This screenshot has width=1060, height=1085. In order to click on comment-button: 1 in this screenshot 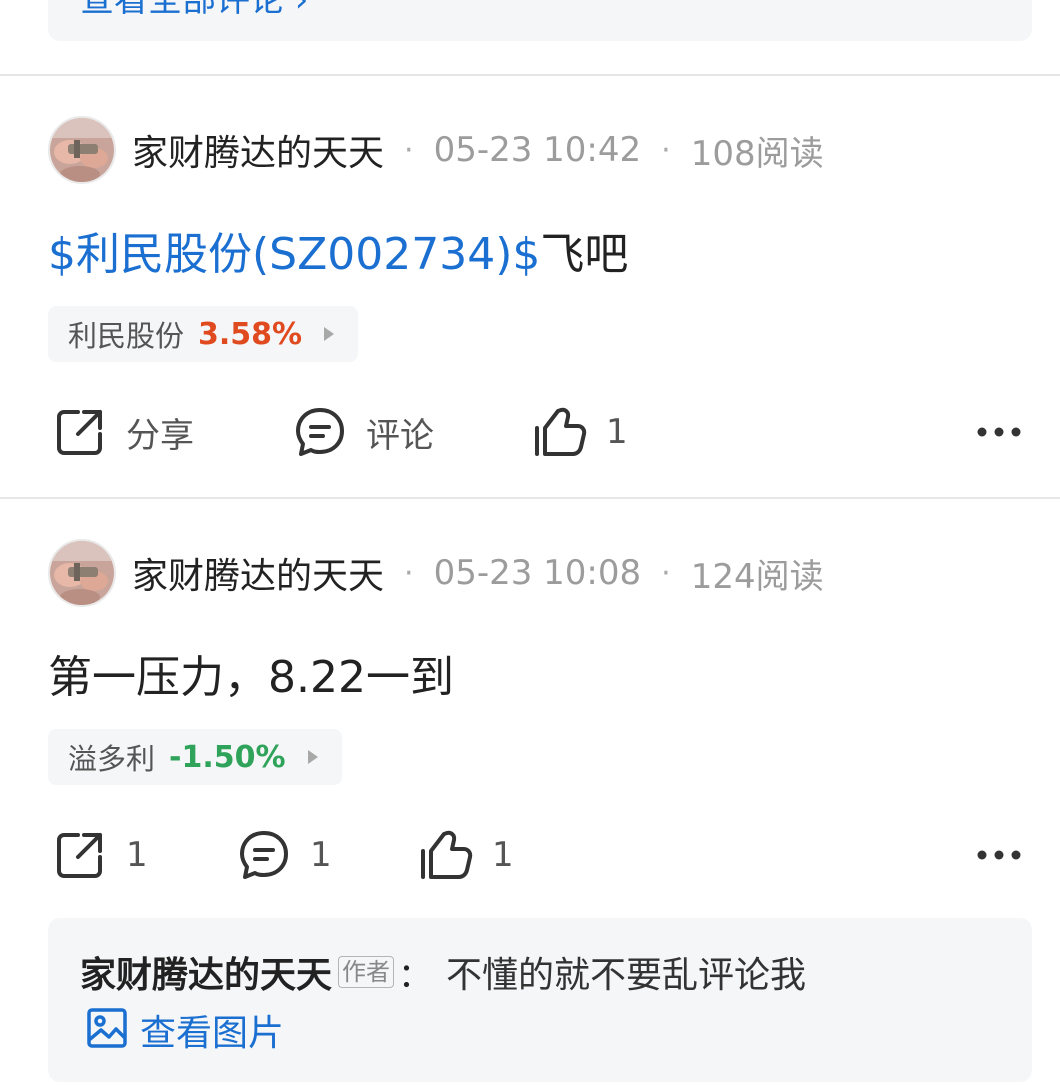, I will do `click(284, 855)`.